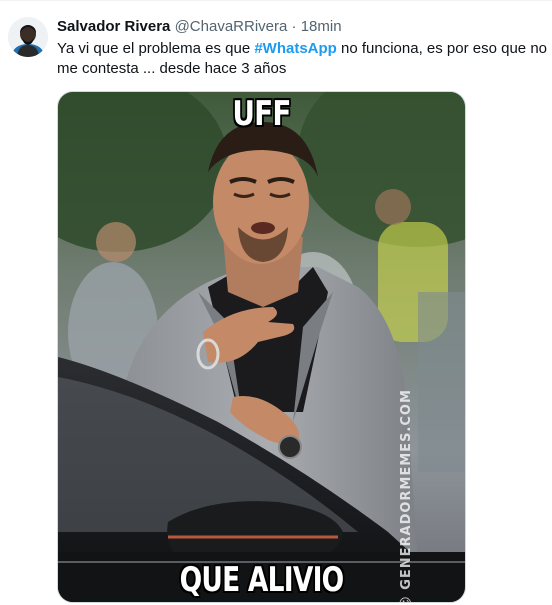 The width and height of the screenshot is (552, 605). I want to click on meme-top-caption: UFF, so click(261, 114).